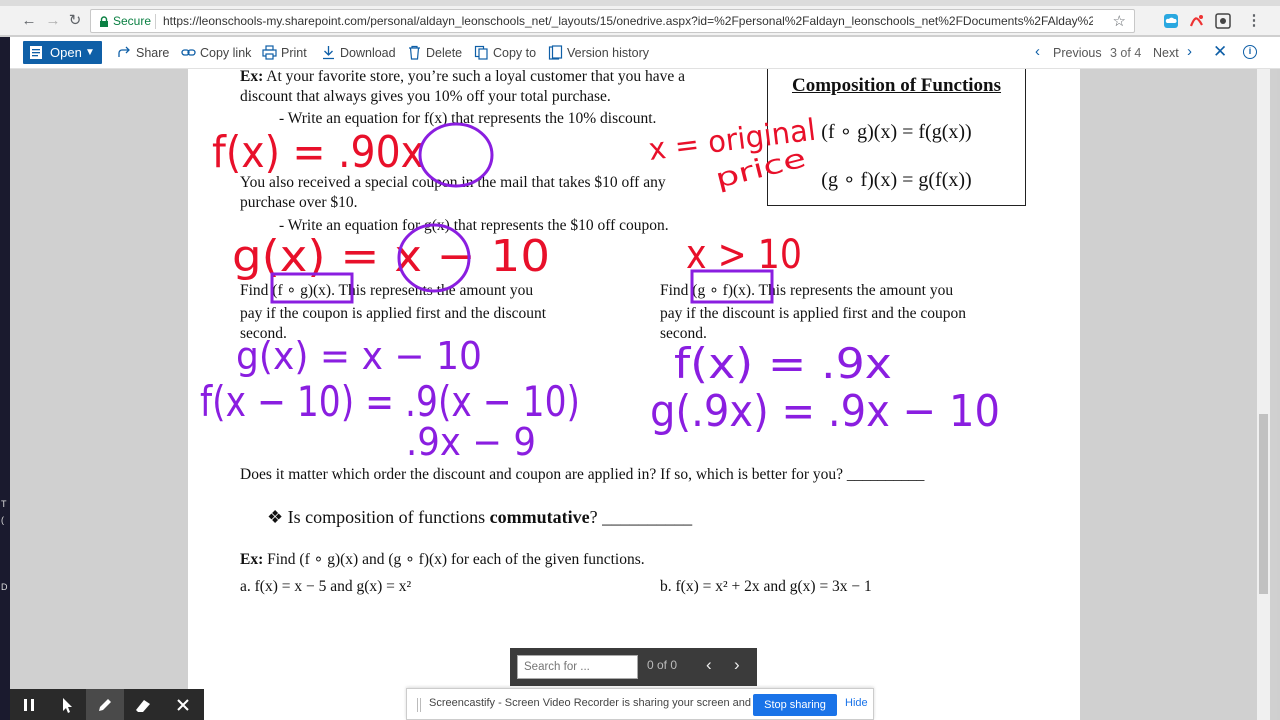 The image size is (1280, 720). What do you see at coordinates (419, 705) in the screenshot?
I see `drag-handle-icon` at bounding box center [419, 705].